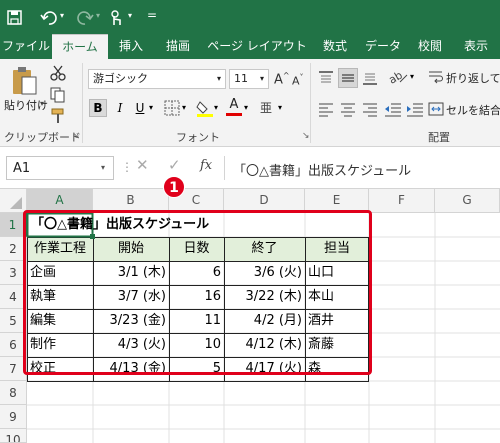 This screenshot has width=500, height=443. I want to click on orientation-dropdown-icon: ▾, so click(412, 76).